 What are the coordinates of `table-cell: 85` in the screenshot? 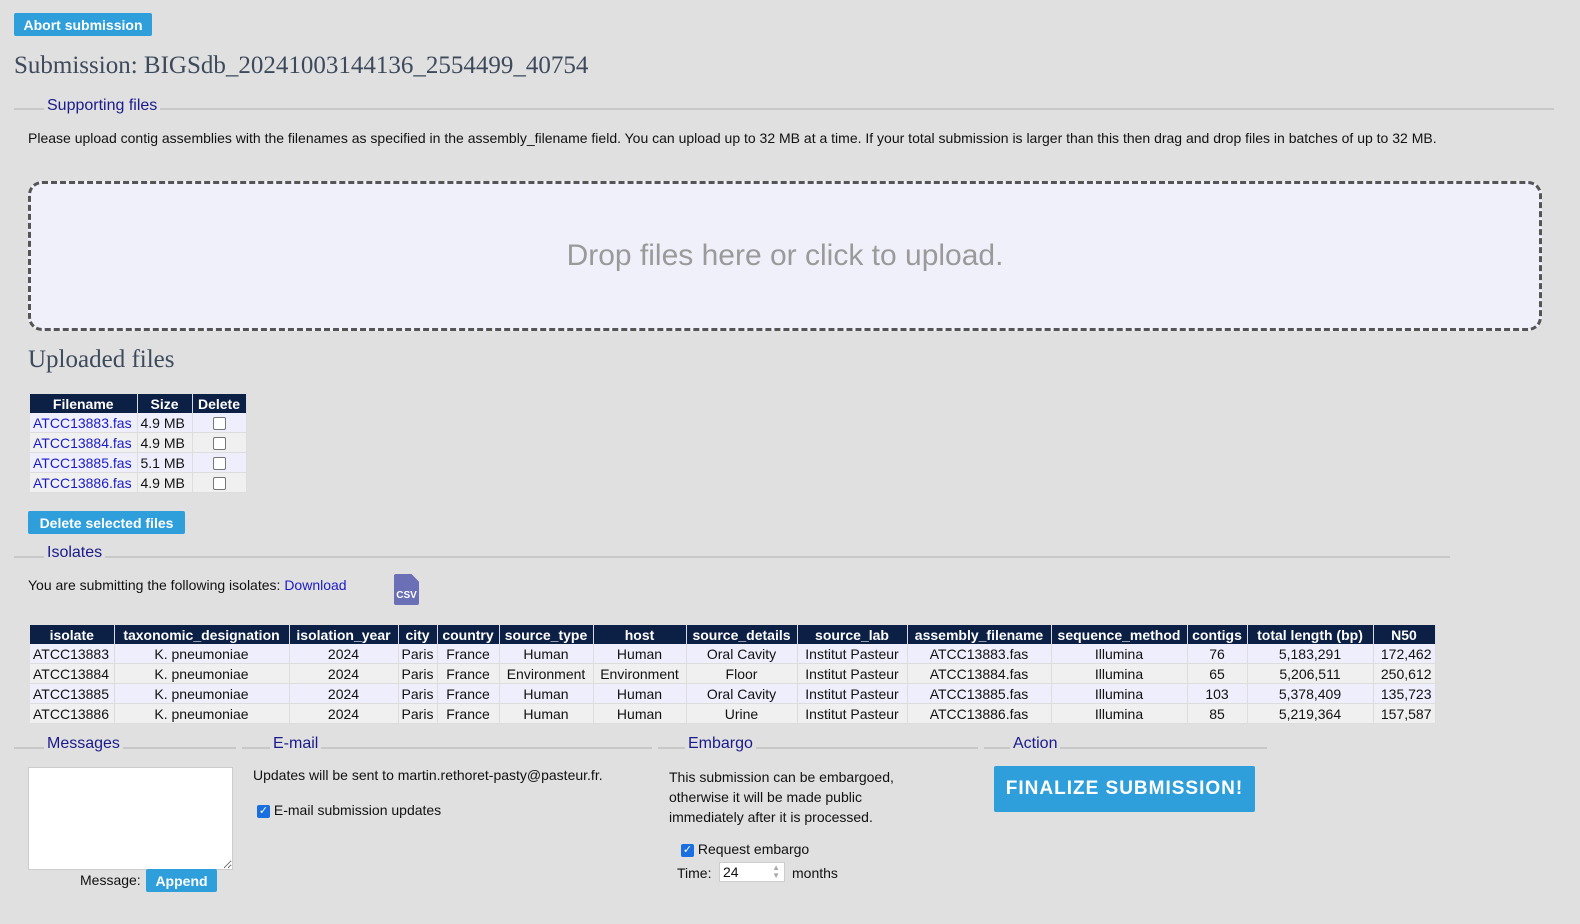 It's located at (1217, 713).